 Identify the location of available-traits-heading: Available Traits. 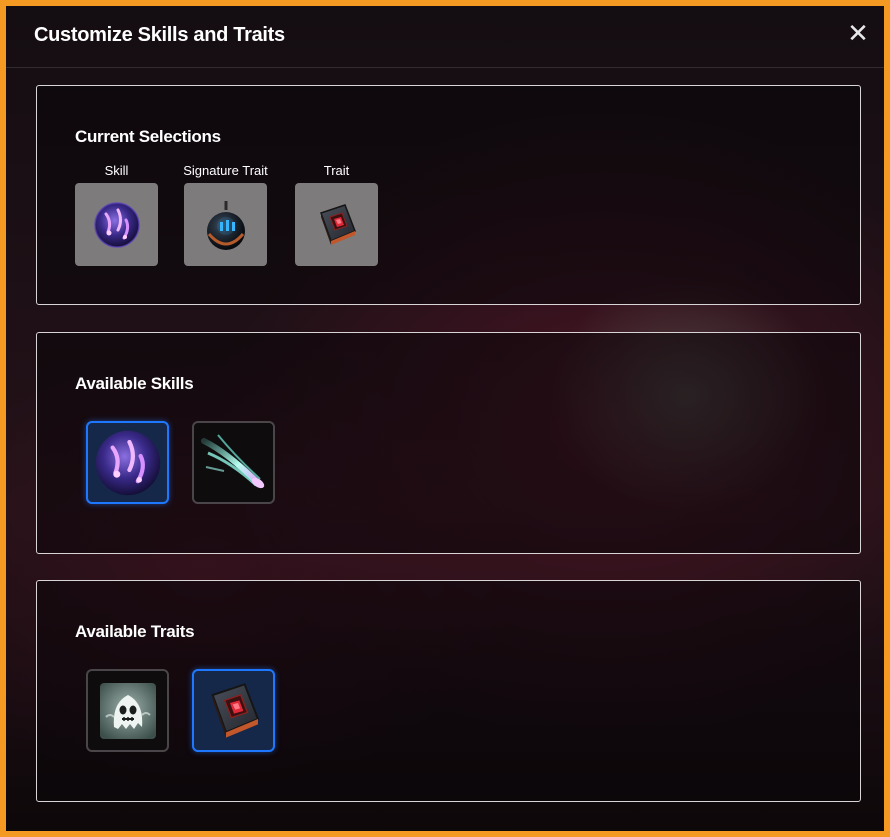
(135, 631).